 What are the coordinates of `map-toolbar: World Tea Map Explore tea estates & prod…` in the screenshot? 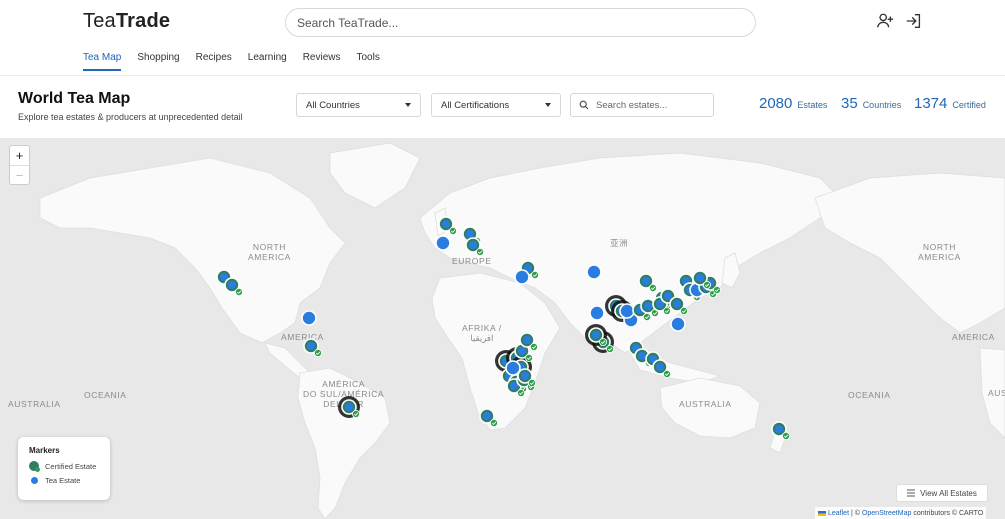 It's located at (502, 107).